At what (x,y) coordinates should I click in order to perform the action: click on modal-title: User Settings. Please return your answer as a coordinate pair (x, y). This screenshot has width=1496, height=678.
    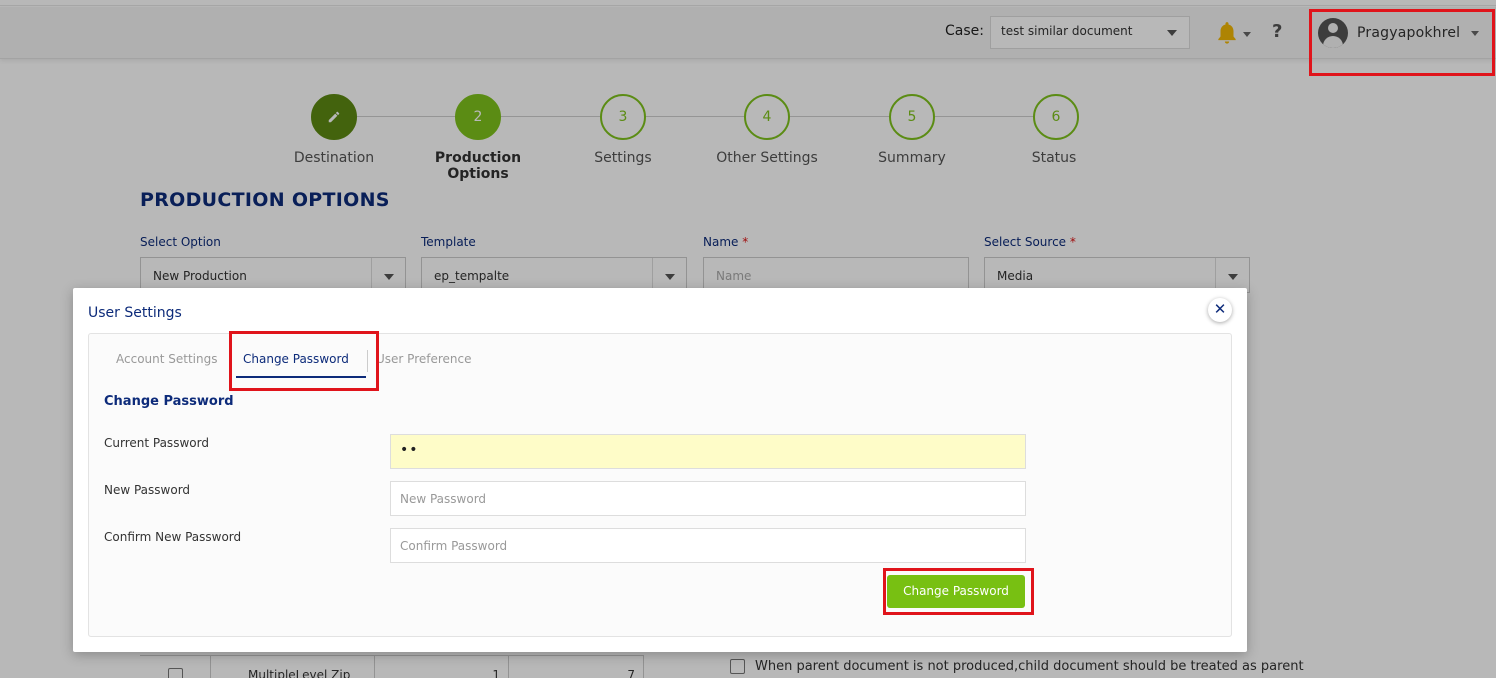
    Looking at the image, I should click on (135, 313).